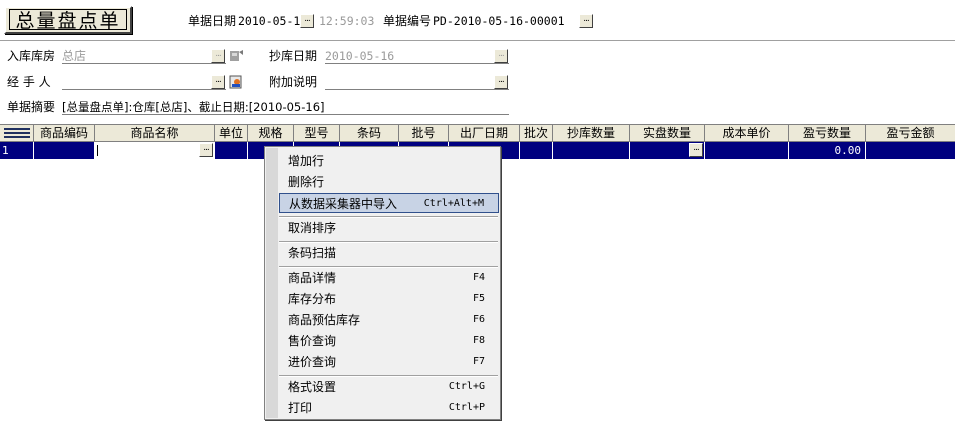  I want to click on column-header-mfg-date: 出厂日期, so click(484, 133).